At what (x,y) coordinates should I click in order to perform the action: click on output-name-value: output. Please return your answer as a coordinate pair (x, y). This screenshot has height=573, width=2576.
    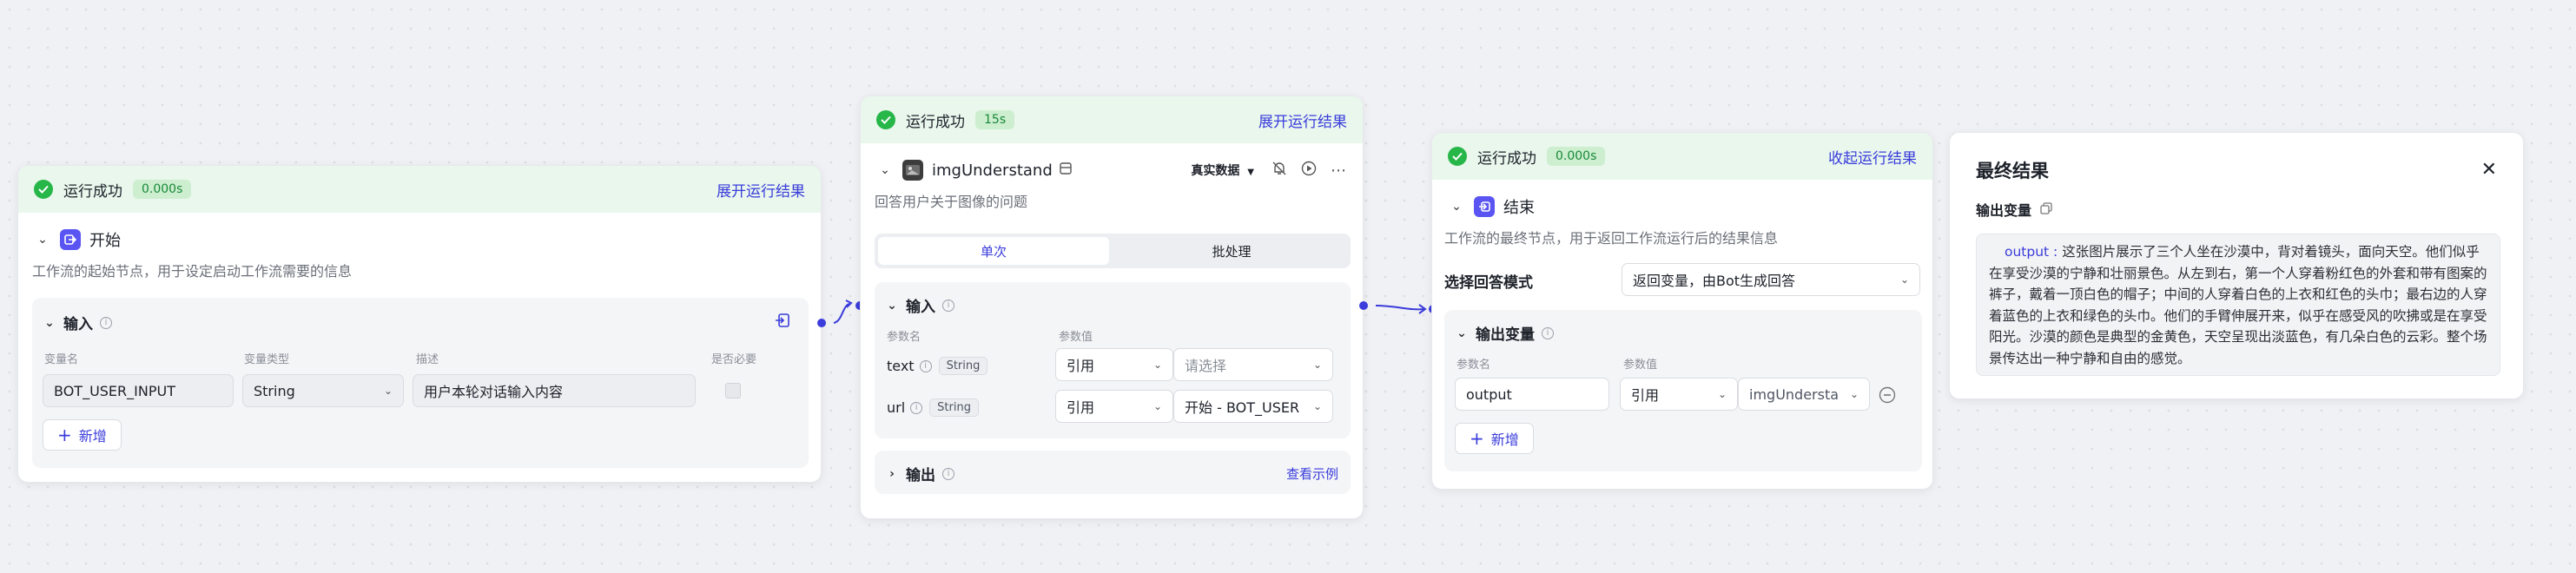
    Looking at the image, I should click on (1489, 394).